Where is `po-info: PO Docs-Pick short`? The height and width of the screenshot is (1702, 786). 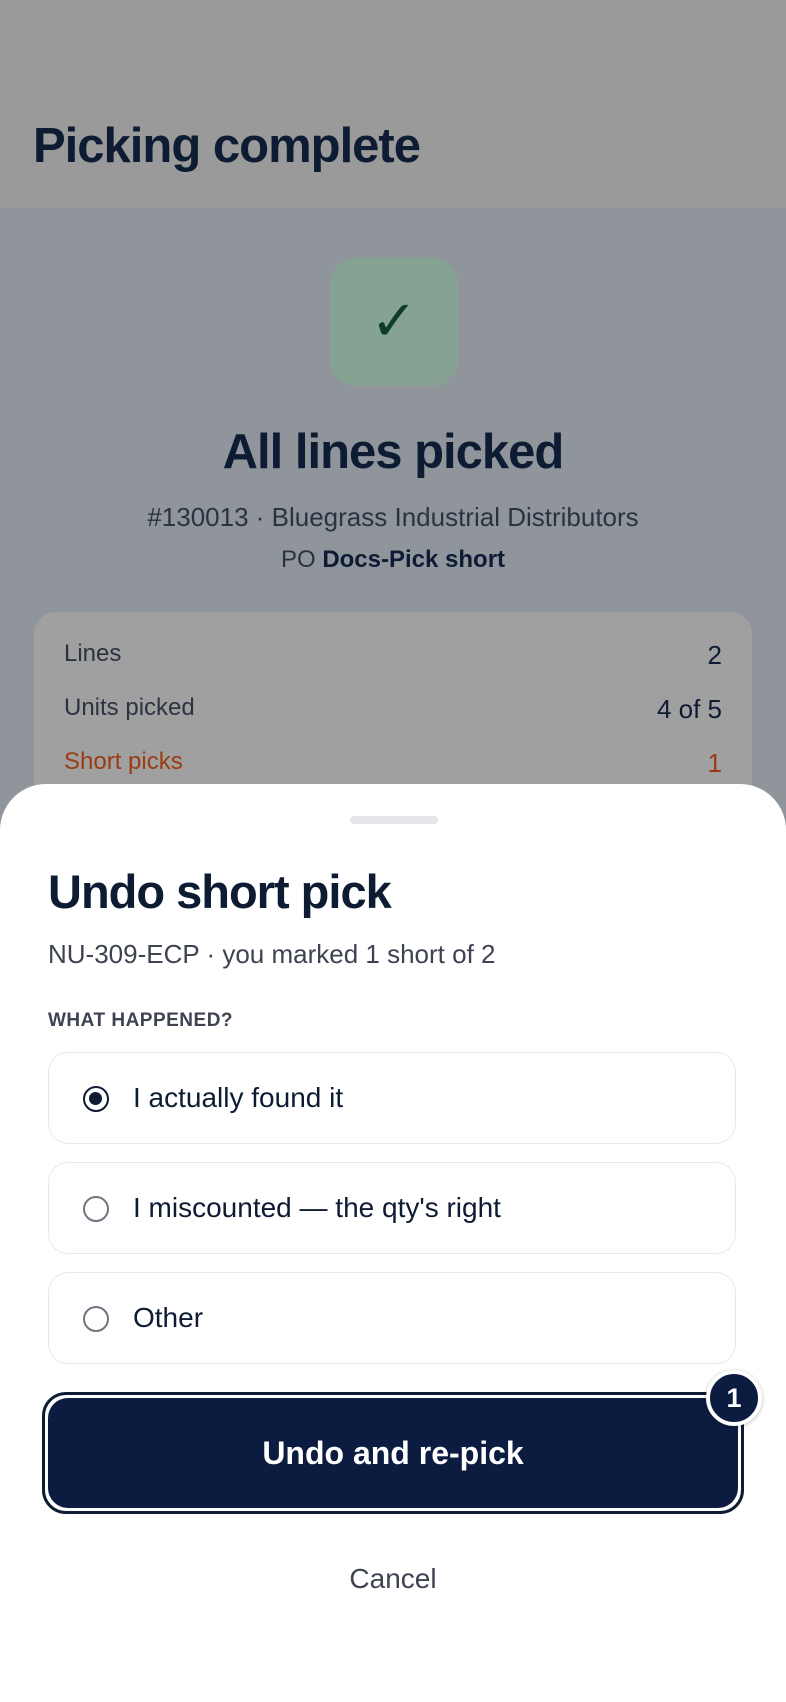 po-info: PO Docs-Pick short is located at coordinates (393, 560).